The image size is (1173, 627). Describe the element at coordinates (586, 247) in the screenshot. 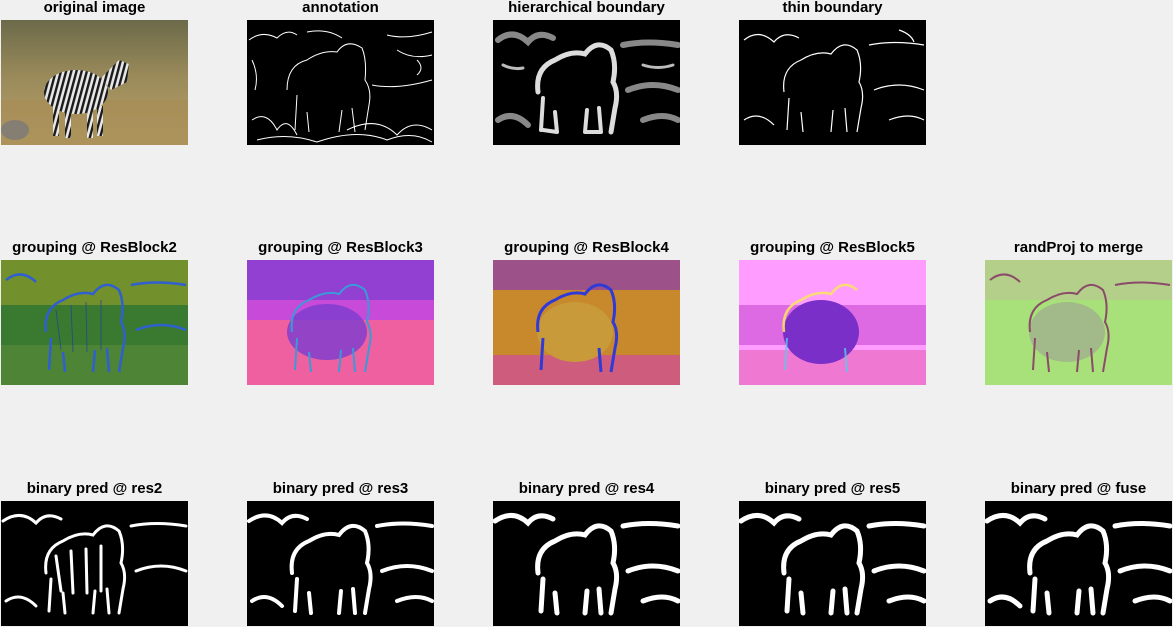

I see `panel-title: grouping @ ResBlock4` at that location.